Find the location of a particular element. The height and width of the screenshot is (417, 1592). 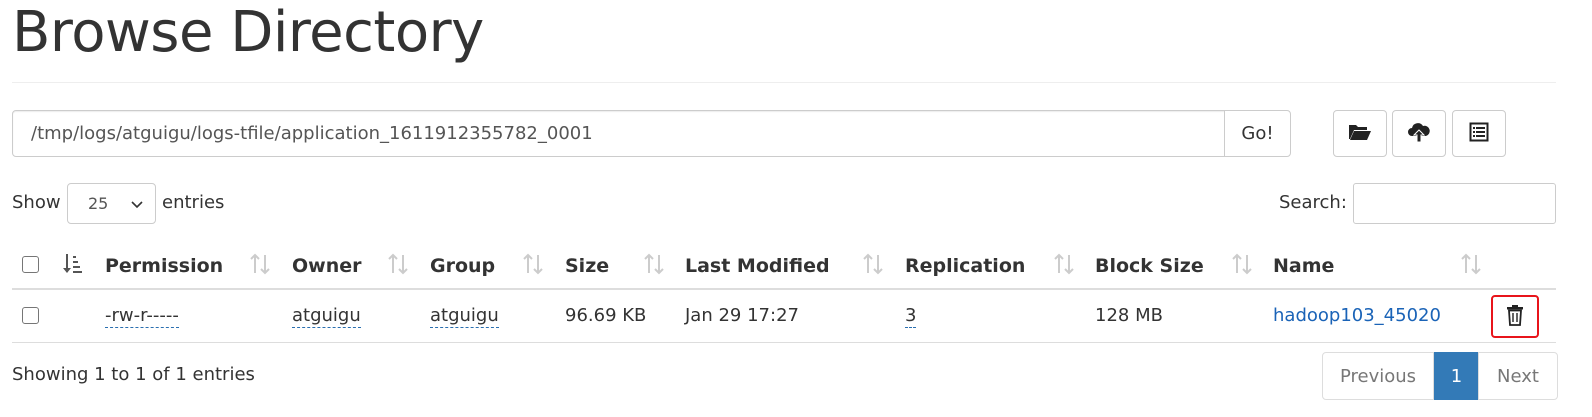

page-title: Browse Directory is located at coordinates (248, 32).